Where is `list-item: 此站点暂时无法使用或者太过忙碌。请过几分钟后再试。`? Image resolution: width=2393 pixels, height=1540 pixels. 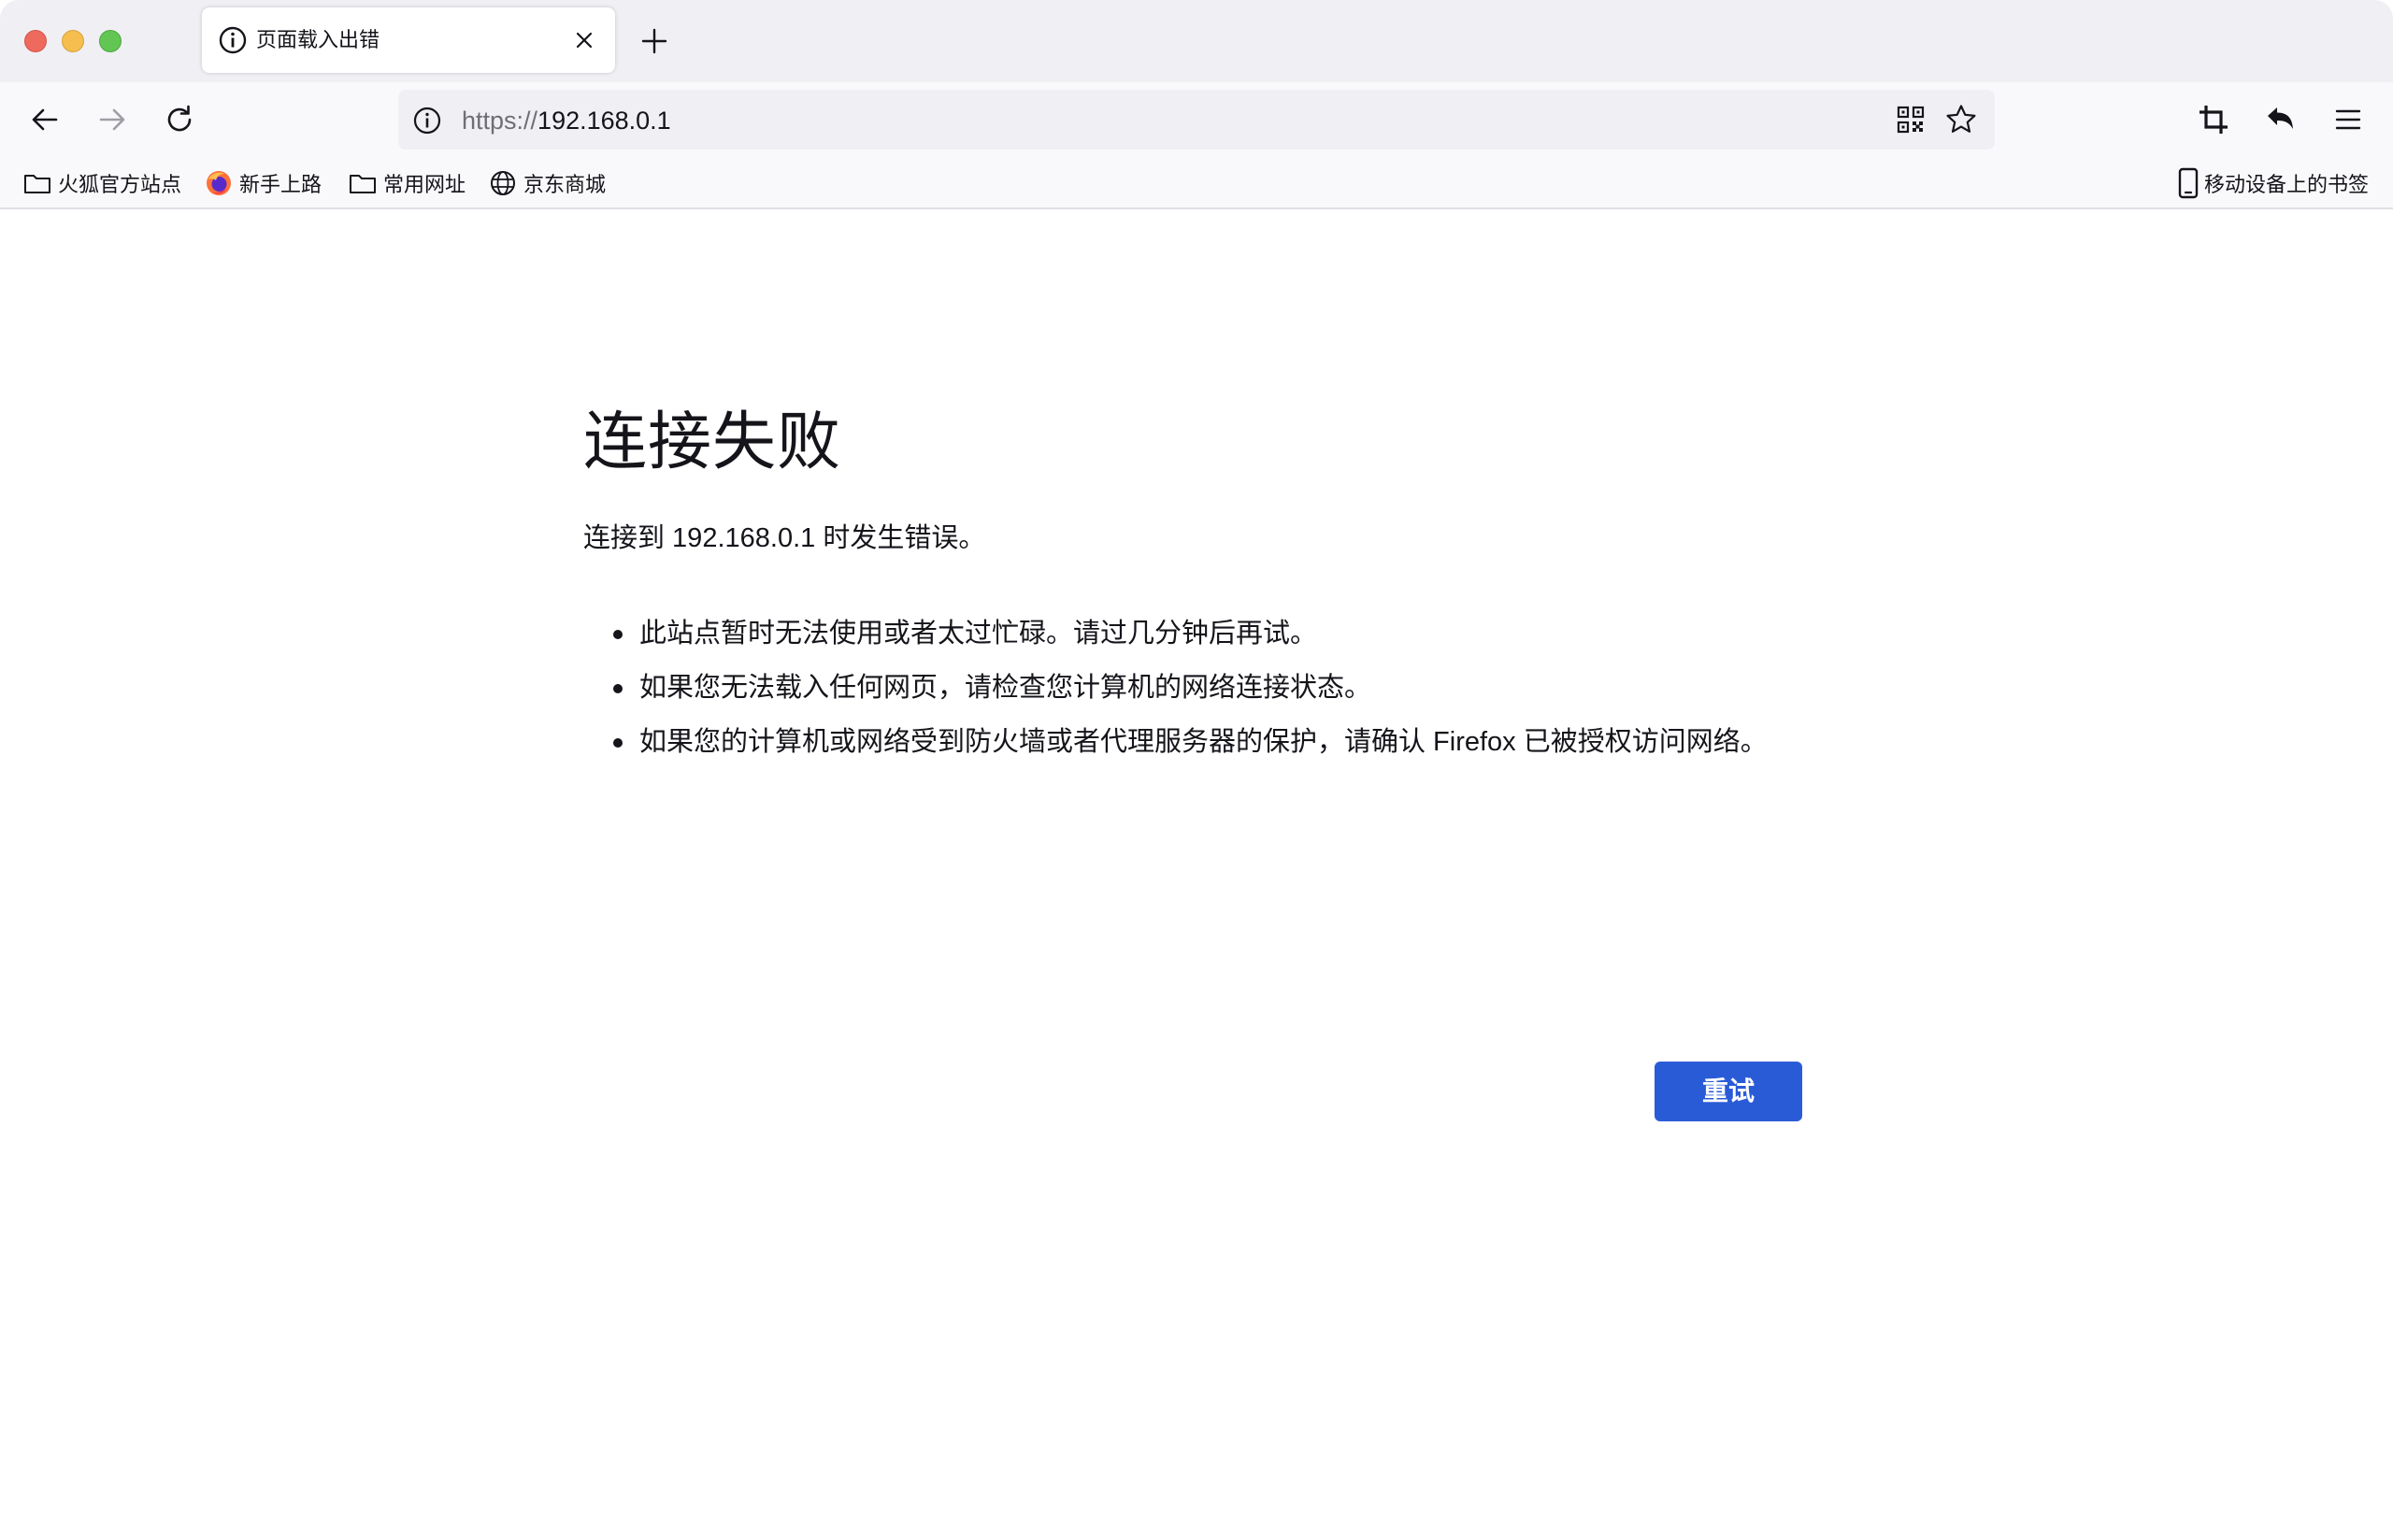 list-item: 此站点暂时无法使用或者太过忙碌。请过几分钟后再试。 is located at coordinates (1190, 642).